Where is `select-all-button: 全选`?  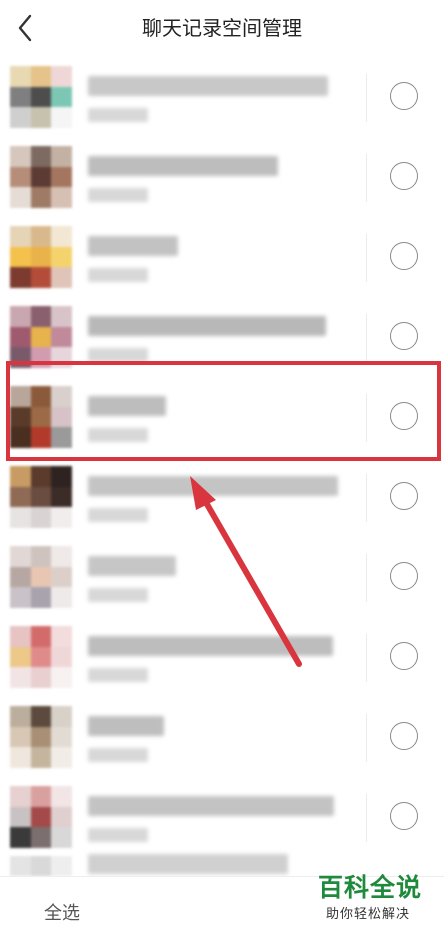
select-all-button: 全选 is located at coordinates (62, 912).